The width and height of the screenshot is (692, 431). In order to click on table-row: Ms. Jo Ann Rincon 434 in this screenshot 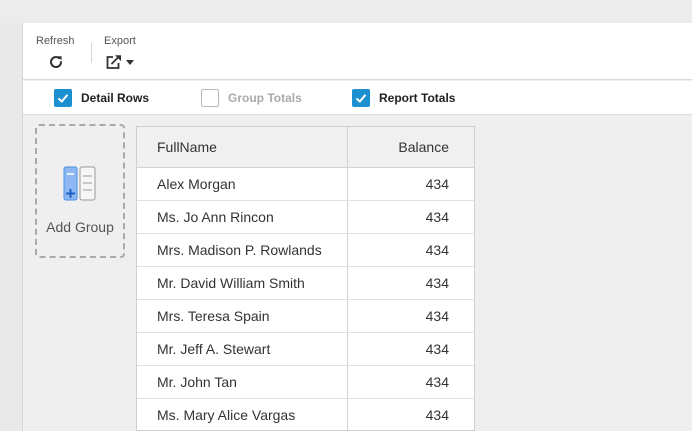, I will do `click(305, 217)`.